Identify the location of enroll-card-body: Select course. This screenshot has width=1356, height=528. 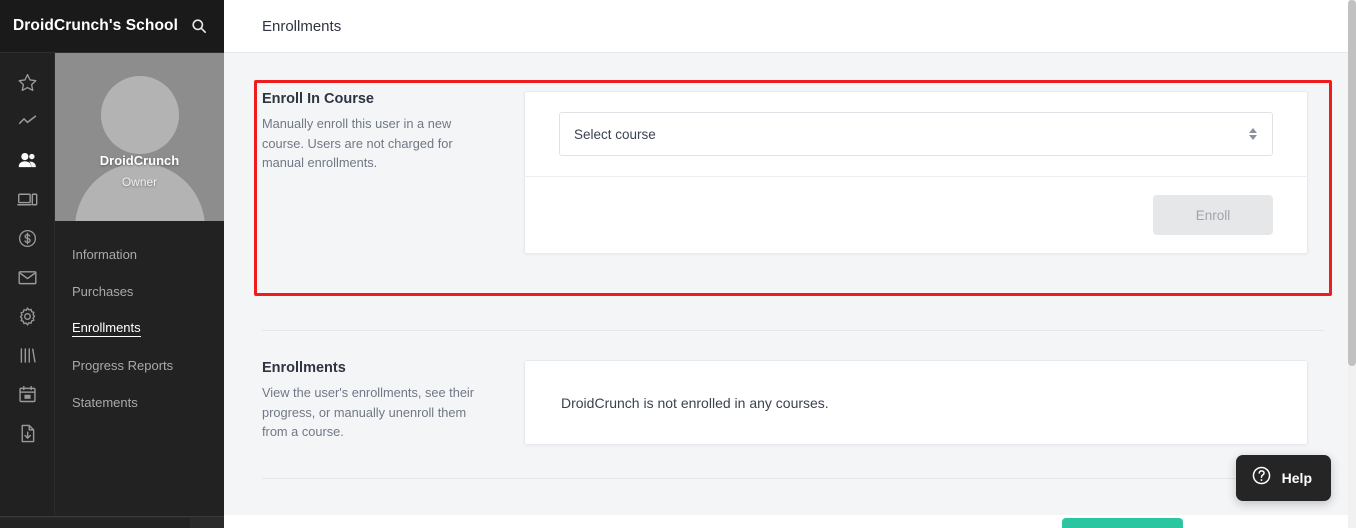
(916, 134).